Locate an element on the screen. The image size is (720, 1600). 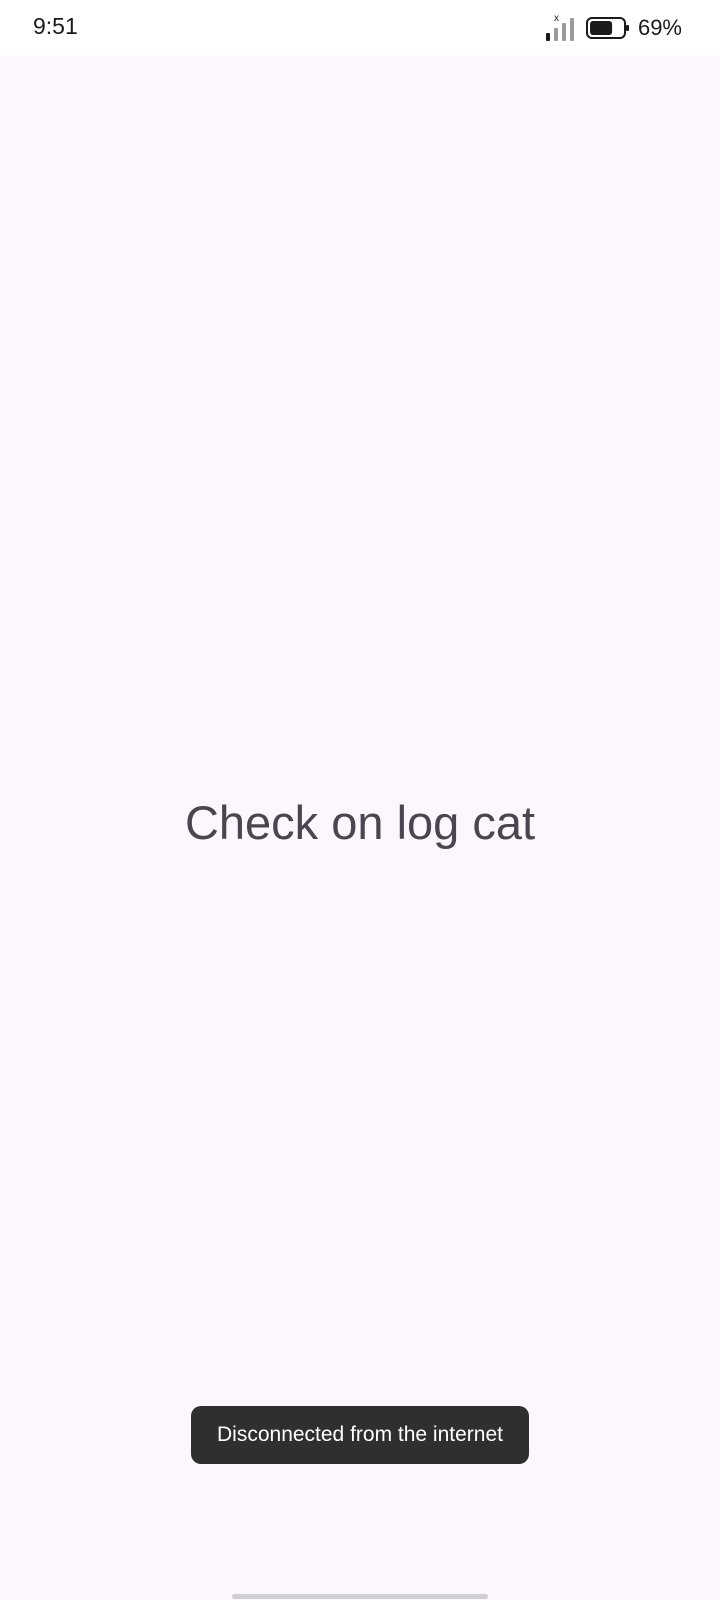
status-icons: x 69% is located at coordinates (613, 28).